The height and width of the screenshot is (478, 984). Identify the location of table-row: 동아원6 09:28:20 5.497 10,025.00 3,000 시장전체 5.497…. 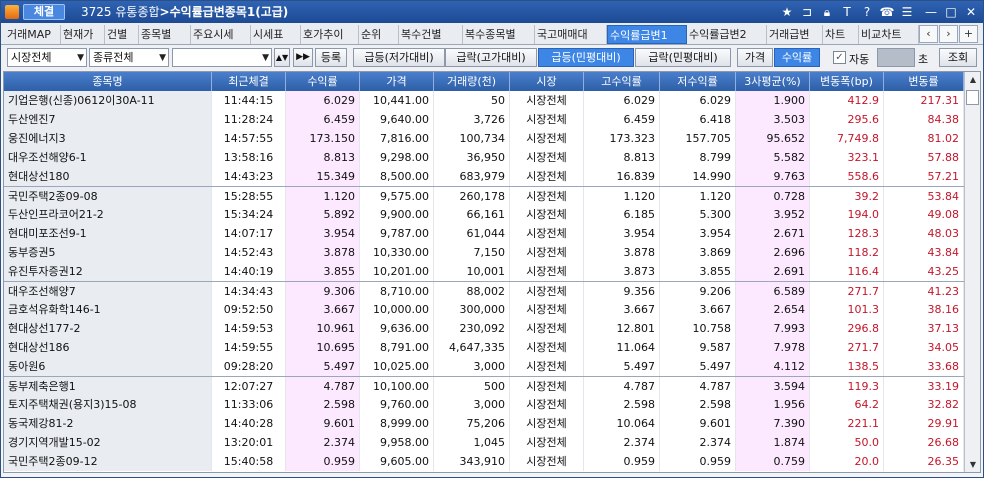
(484, 366).